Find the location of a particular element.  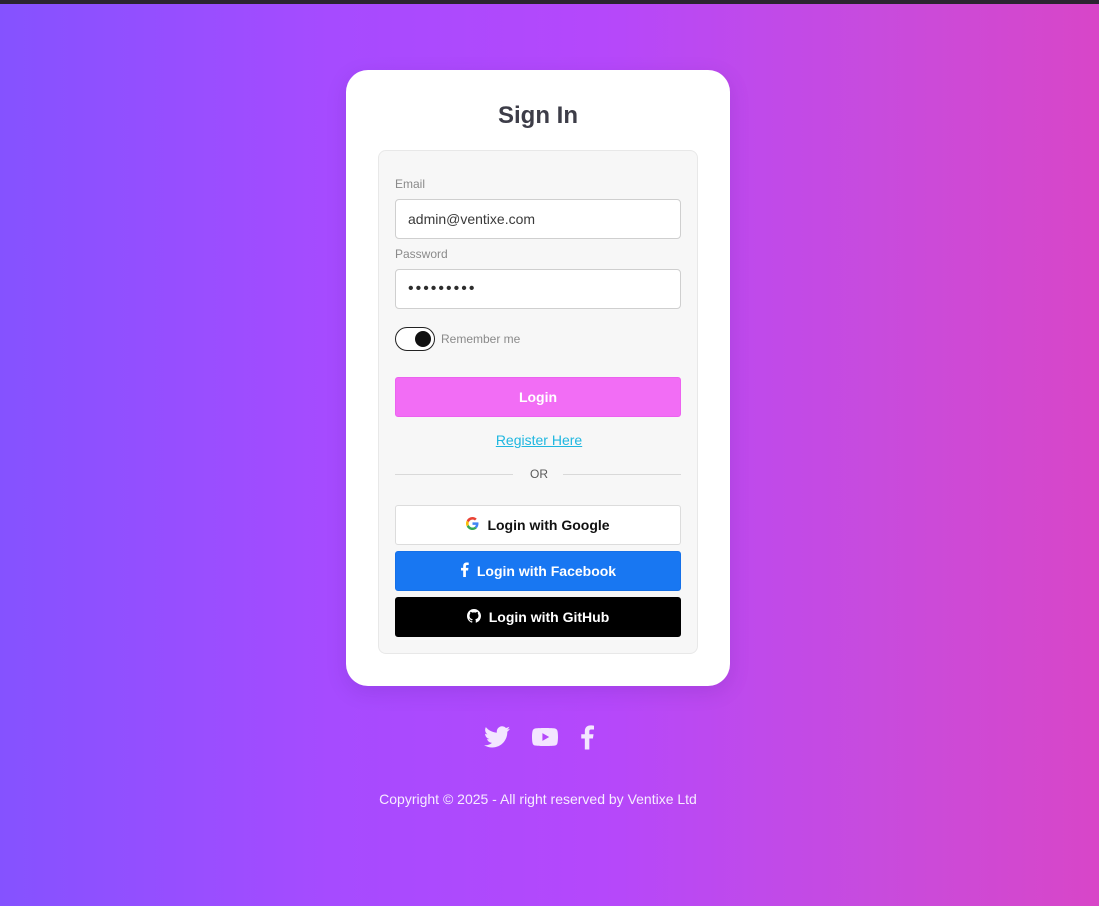

google-icon is located at coordinates (472, 525).